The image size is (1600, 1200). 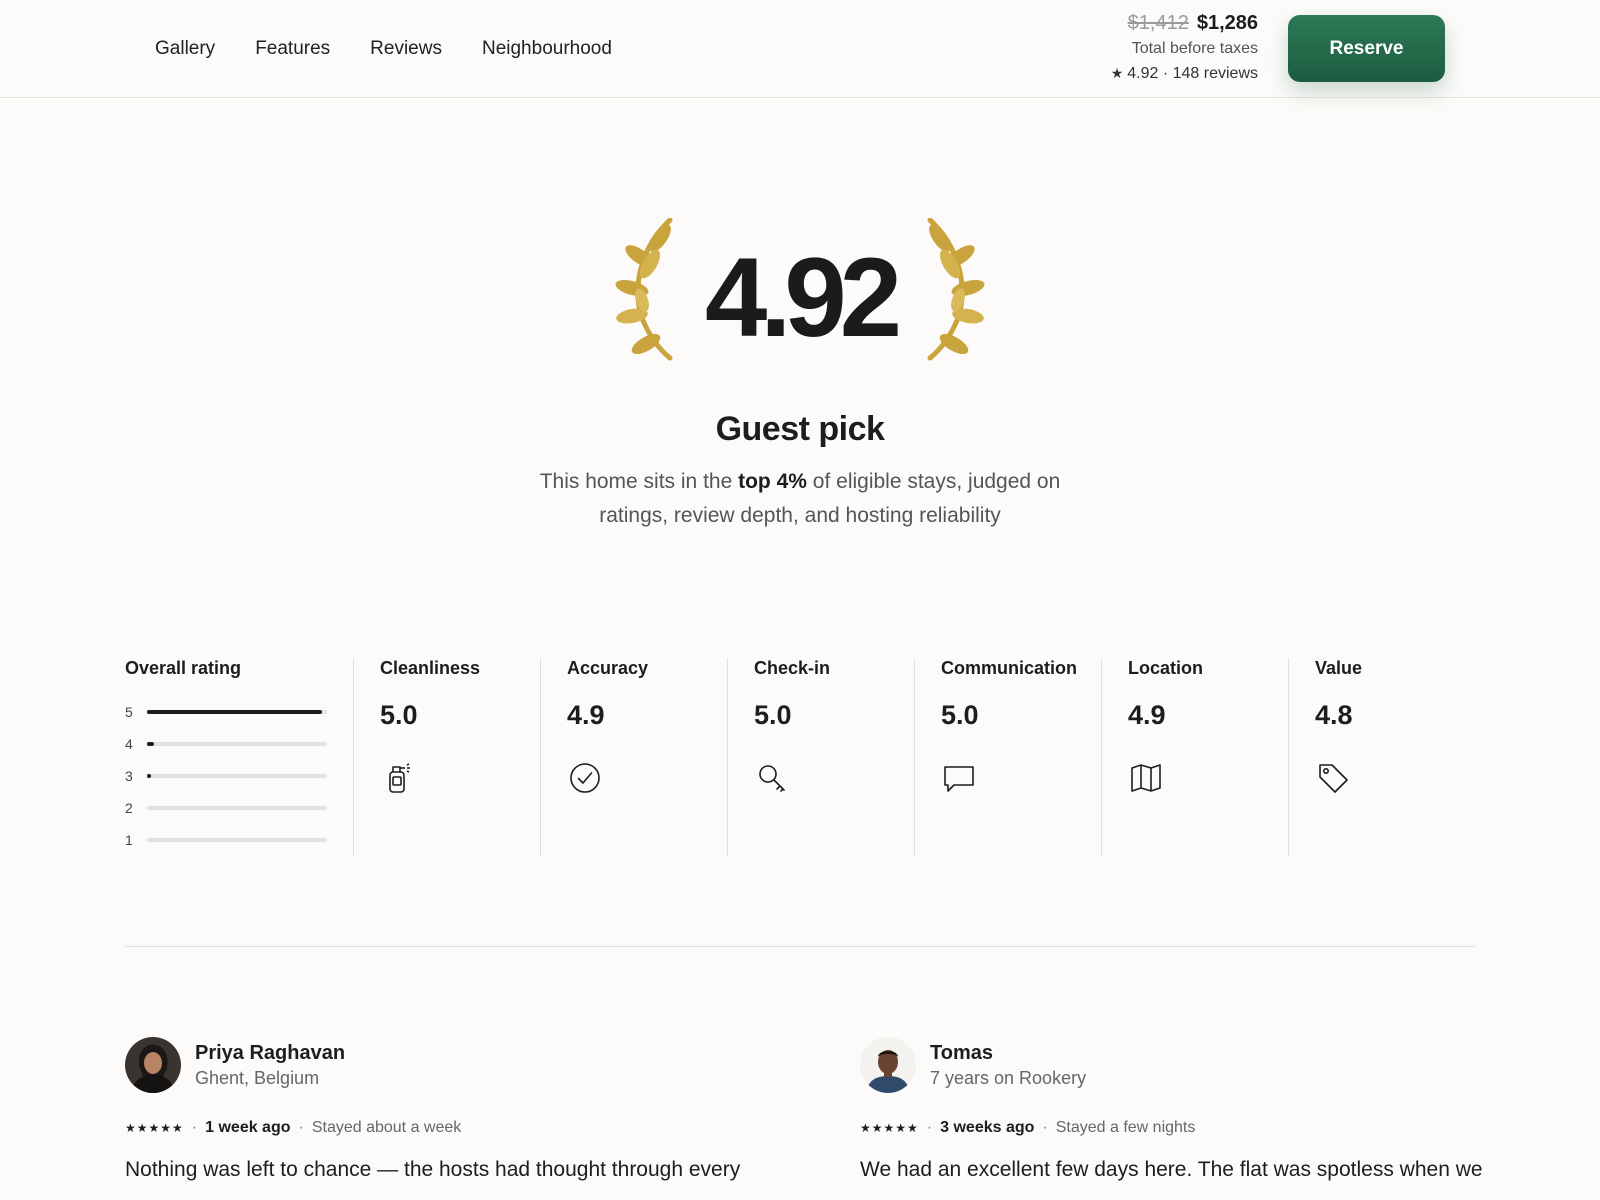 What do you see at coordinates (1146, 778) in the screenshot?
I see `map-icon` at bounding box center [1146, 778].